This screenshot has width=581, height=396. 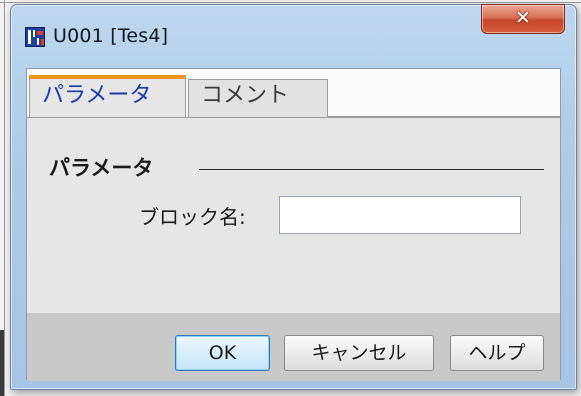 I want to click on tab-strip: パラメータ コメント, so click(x=293, y=93).